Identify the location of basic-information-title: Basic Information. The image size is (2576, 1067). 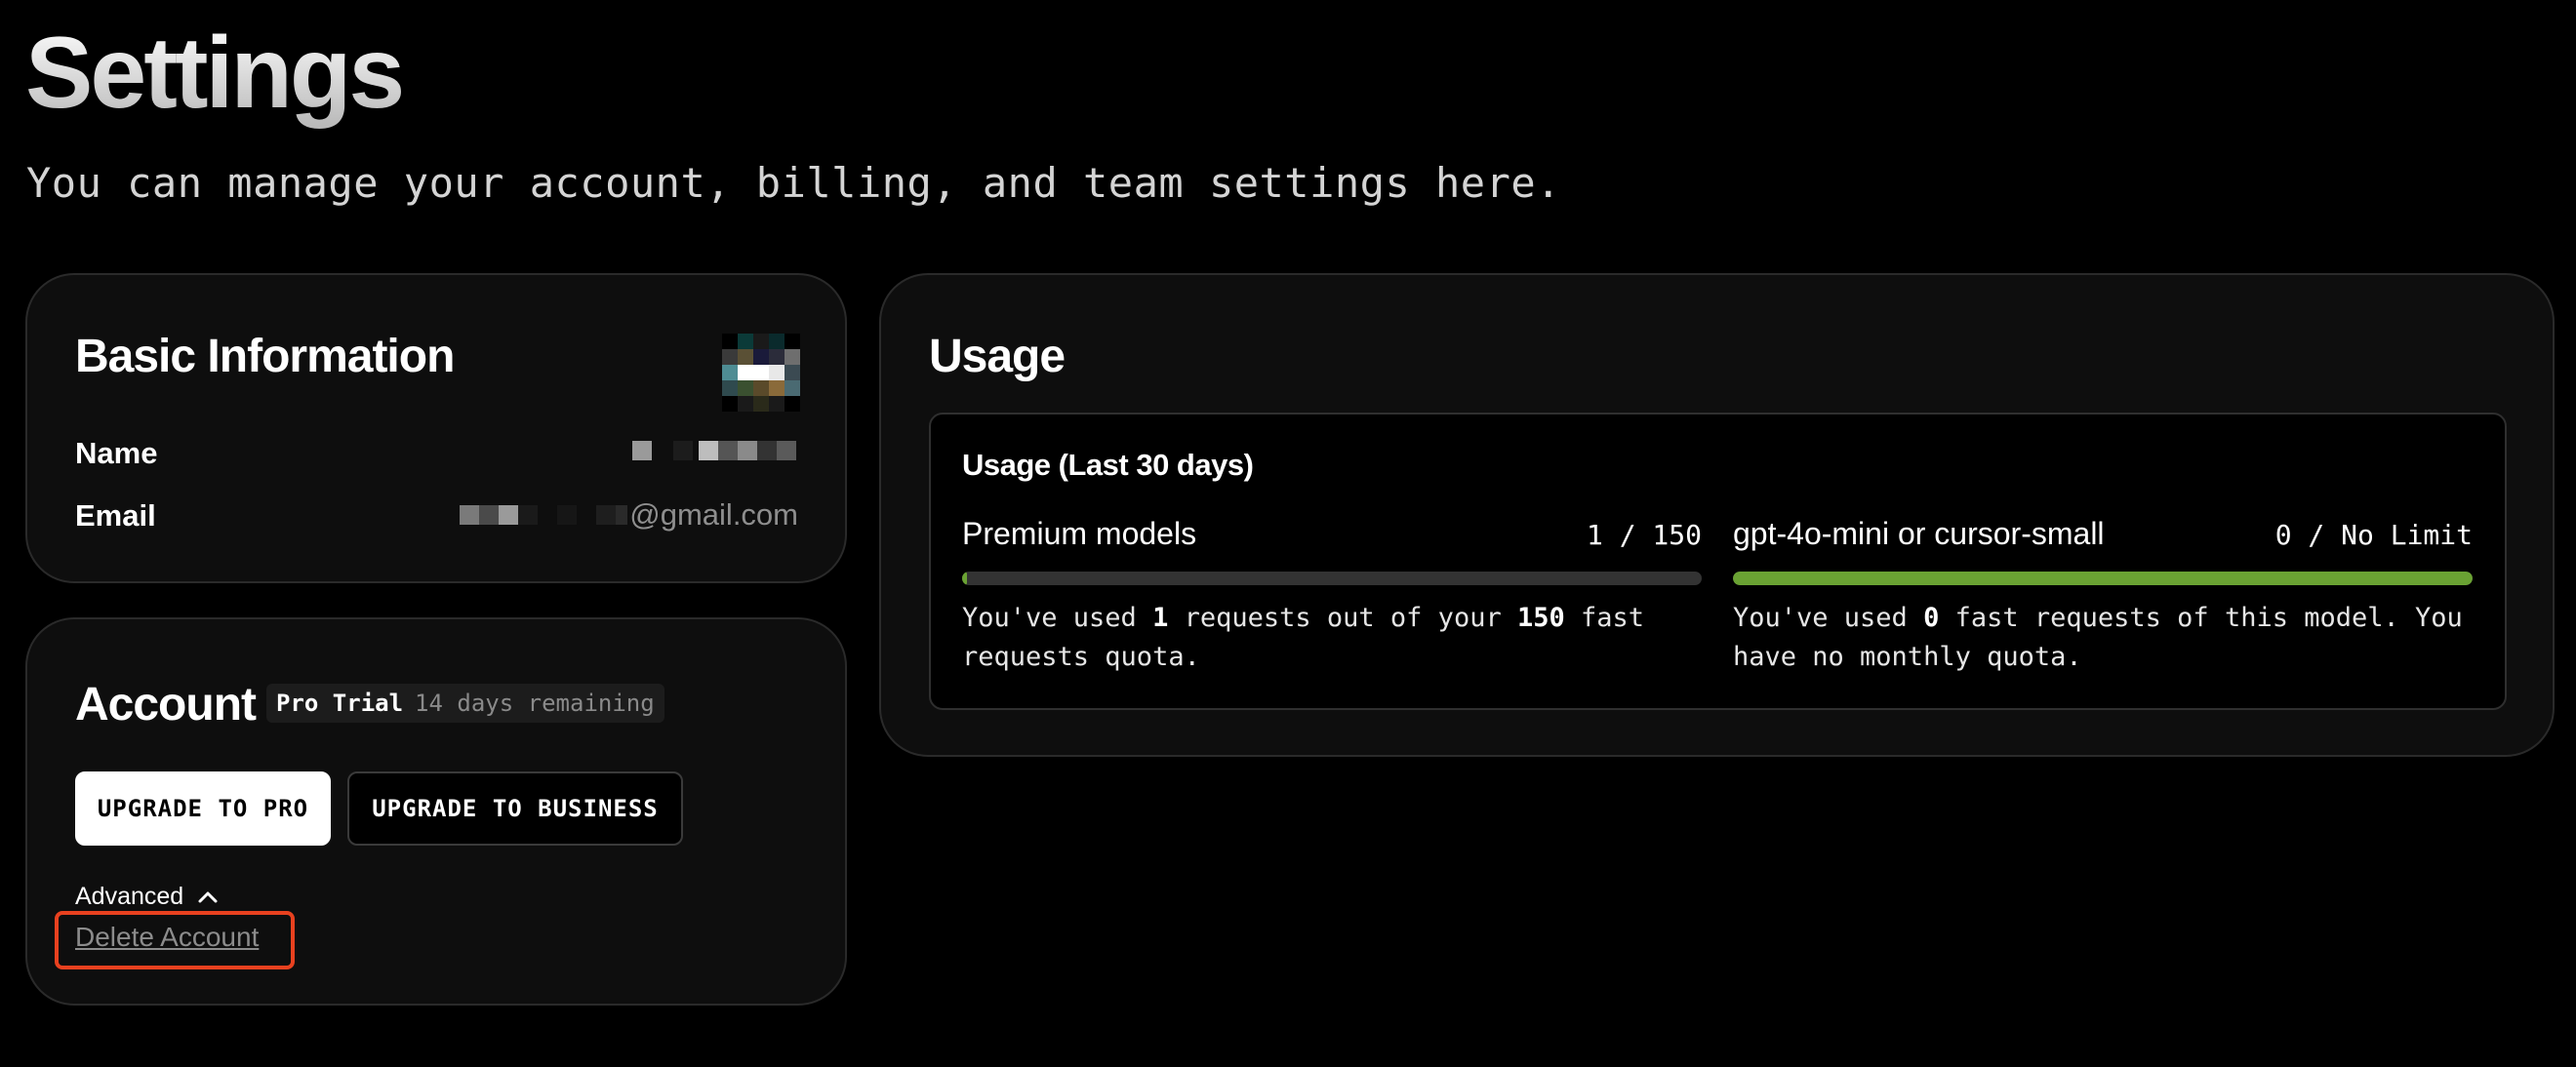
(265, 356).